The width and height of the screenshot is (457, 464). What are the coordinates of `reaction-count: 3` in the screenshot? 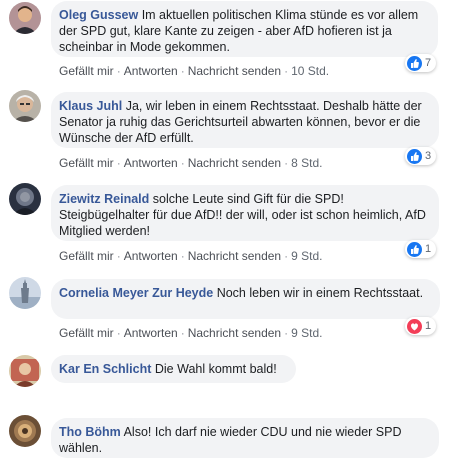 It's located at (421, 156).